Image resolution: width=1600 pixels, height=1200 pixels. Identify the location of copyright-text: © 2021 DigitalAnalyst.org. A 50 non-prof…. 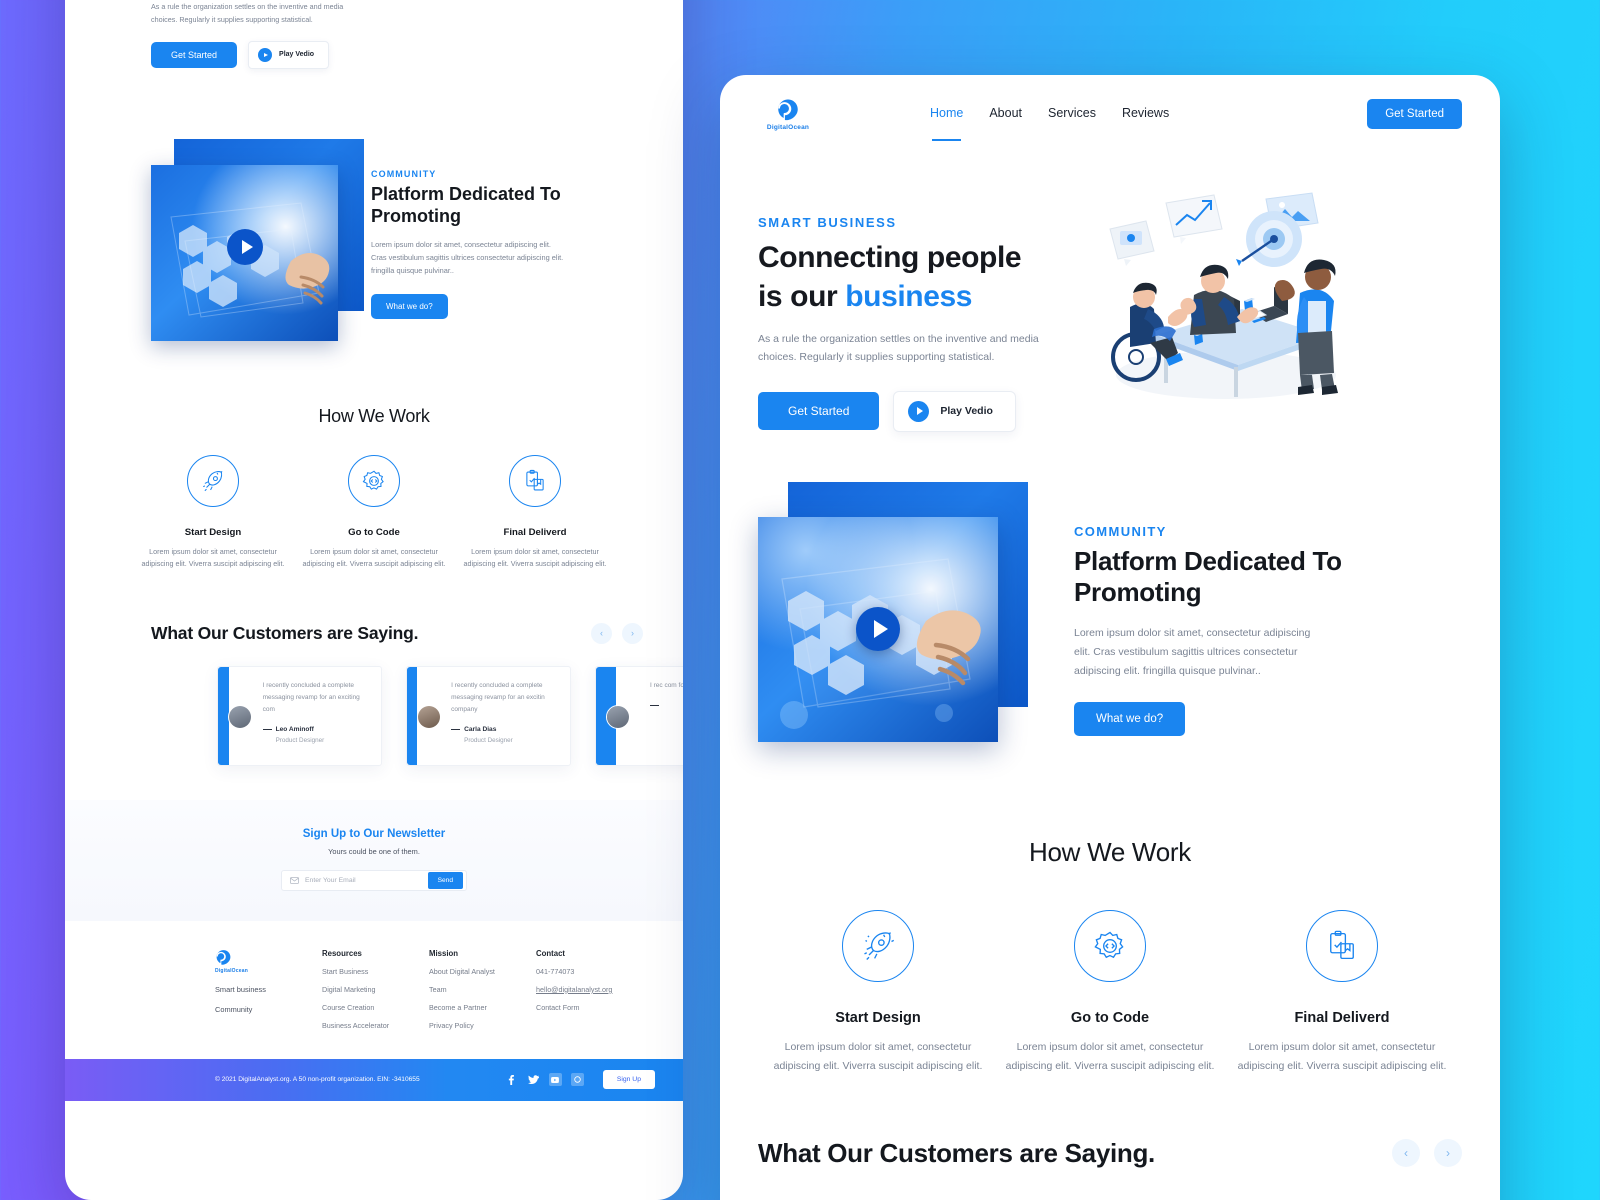
(317, 1080).